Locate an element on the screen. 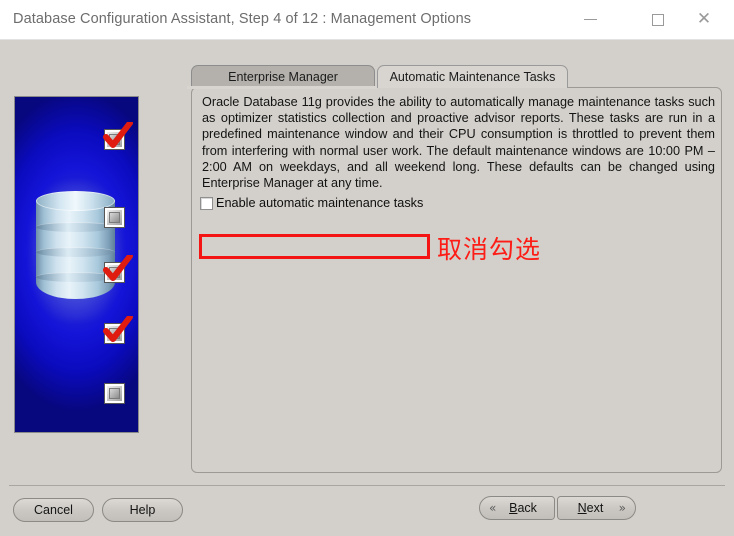 This screenshot has height=536, width=734. cancel-button-label: Cancel is located at coordinates (53, 510).